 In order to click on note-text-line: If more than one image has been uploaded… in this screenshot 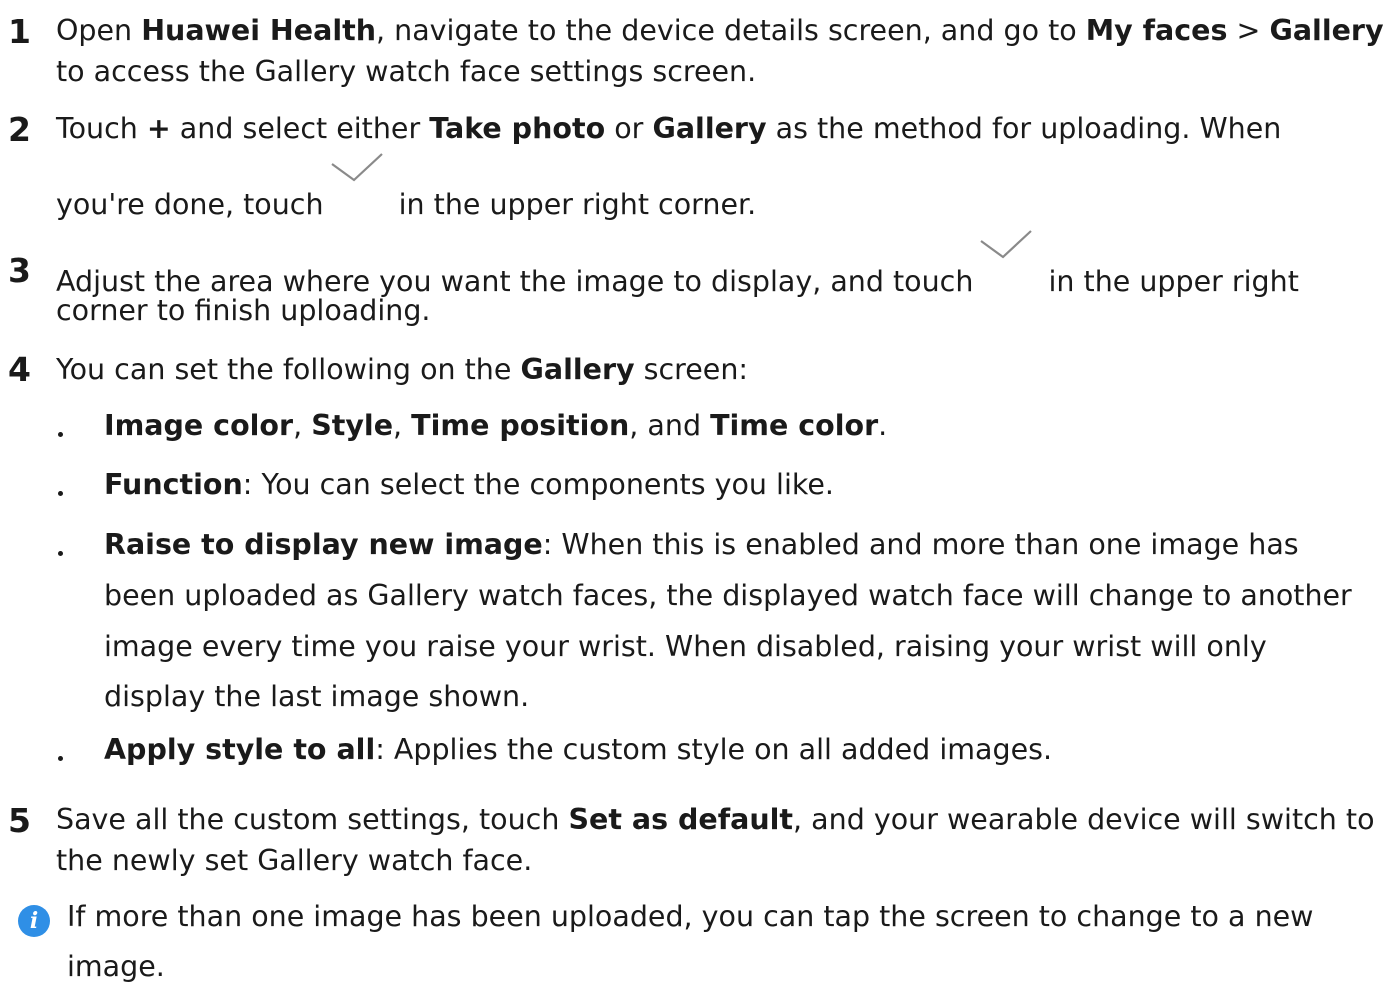, I will do `click(690, 916)`.